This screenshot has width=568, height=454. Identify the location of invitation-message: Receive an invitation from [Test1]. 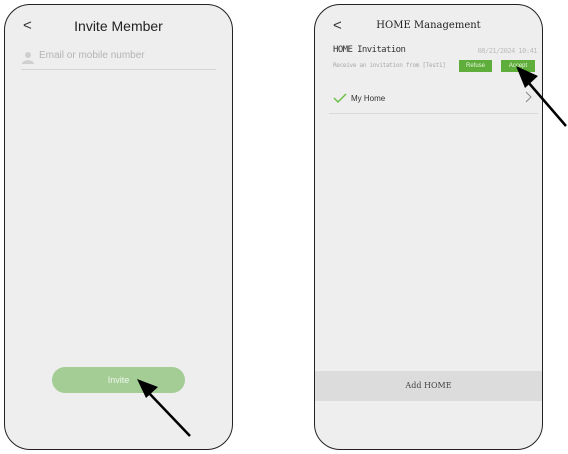
(389, 65).